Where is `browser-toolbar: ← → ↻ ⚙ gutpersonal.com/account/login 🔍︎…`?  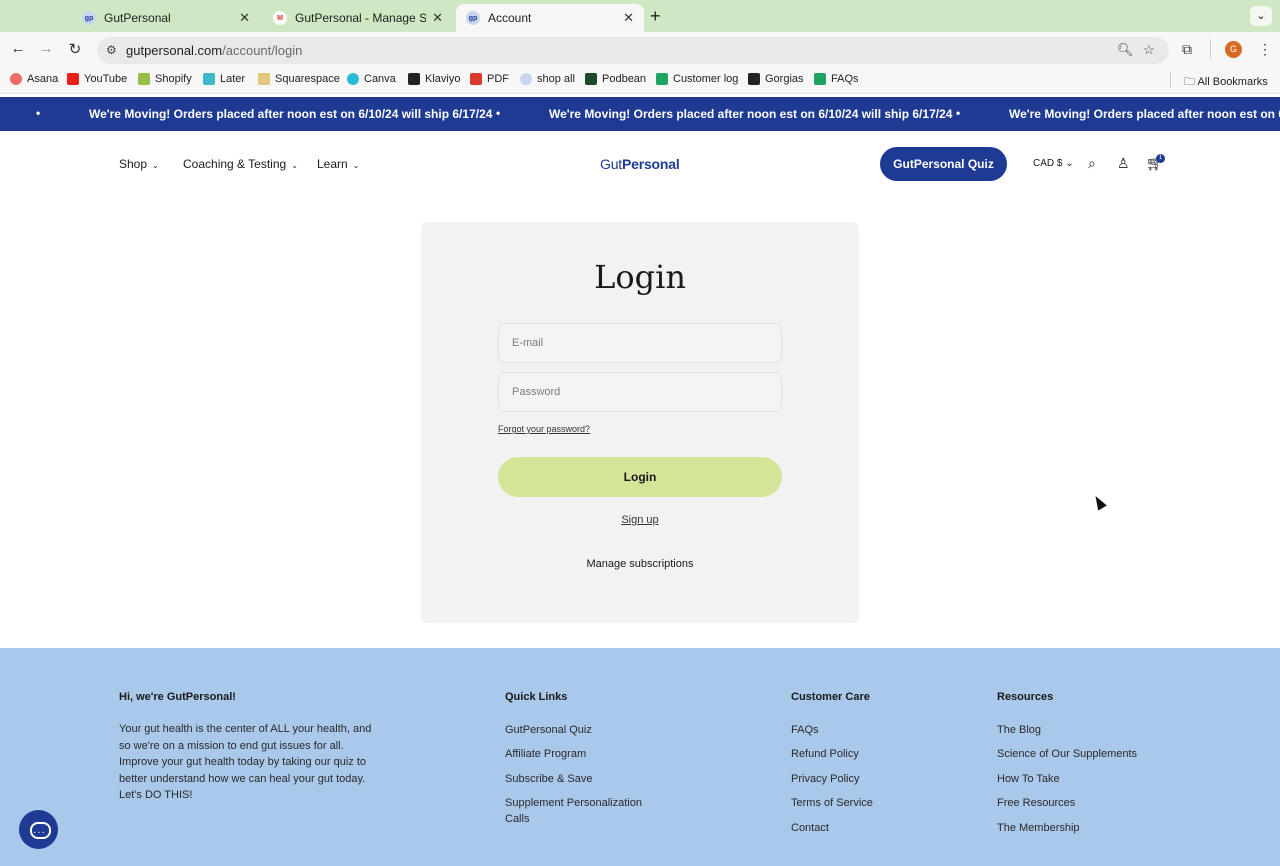 browser-toolbar: ← → ↻ ⚙ gutpersonal.com/account/login 🔍︎… is located at coordinates (640, 50).